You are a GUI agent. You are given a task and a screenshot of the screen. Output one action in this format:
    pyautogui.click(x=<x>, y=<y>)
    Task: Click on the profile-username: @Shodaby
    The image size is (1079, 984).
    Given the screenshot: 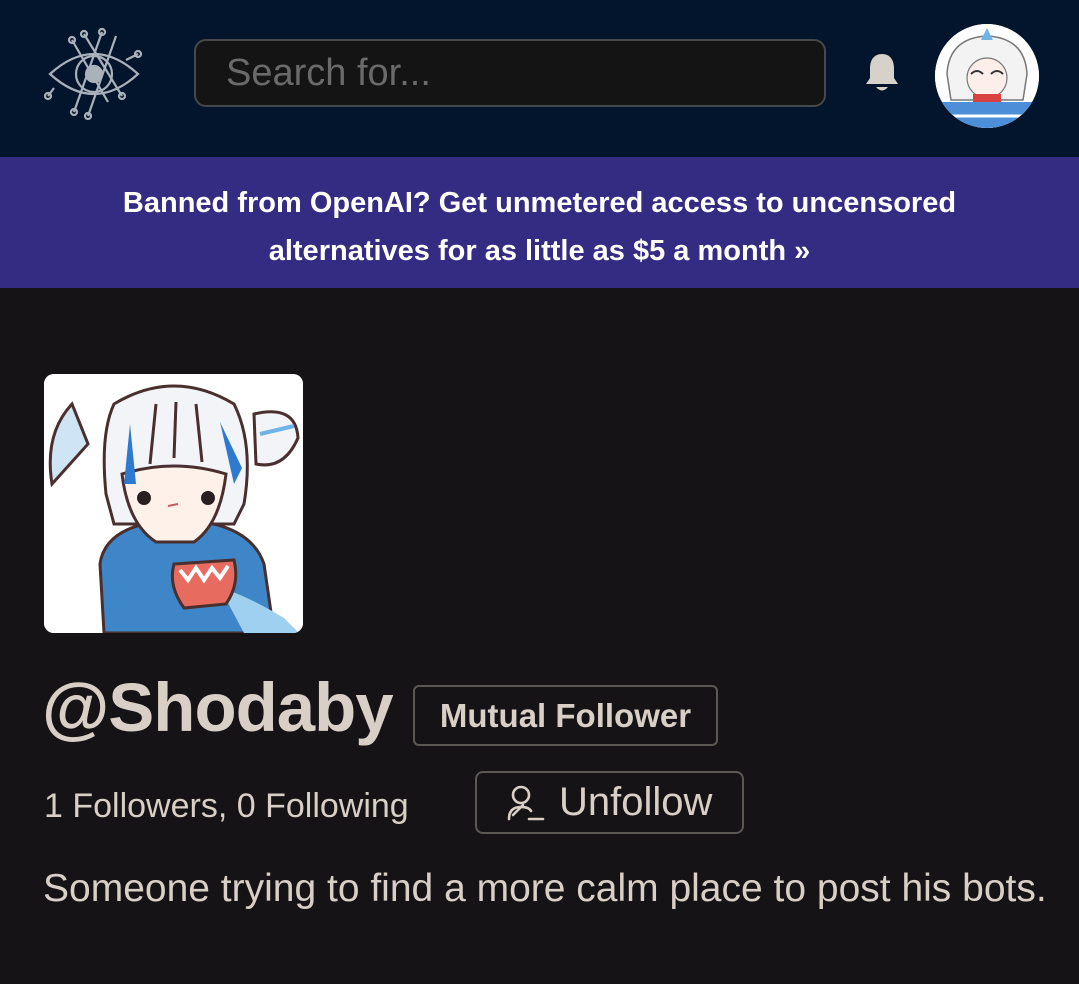 What is the action you would take?
    pyautogui.click(x=218, y=707)
    